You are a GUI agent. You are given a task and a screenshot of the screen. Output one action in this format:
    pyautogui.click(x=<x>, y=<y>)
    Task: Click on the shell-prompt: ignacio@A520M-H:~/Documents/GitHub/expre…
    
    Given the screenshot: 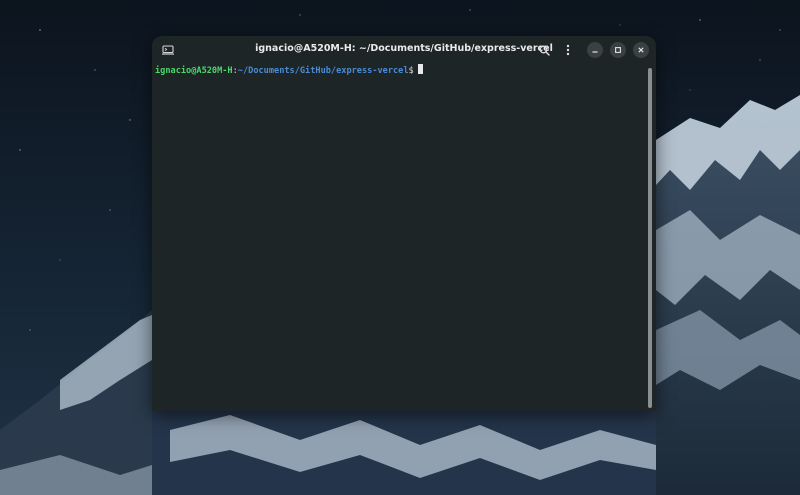 What is the action you would take?
    pyautogui.click(x=289, y=70)
    